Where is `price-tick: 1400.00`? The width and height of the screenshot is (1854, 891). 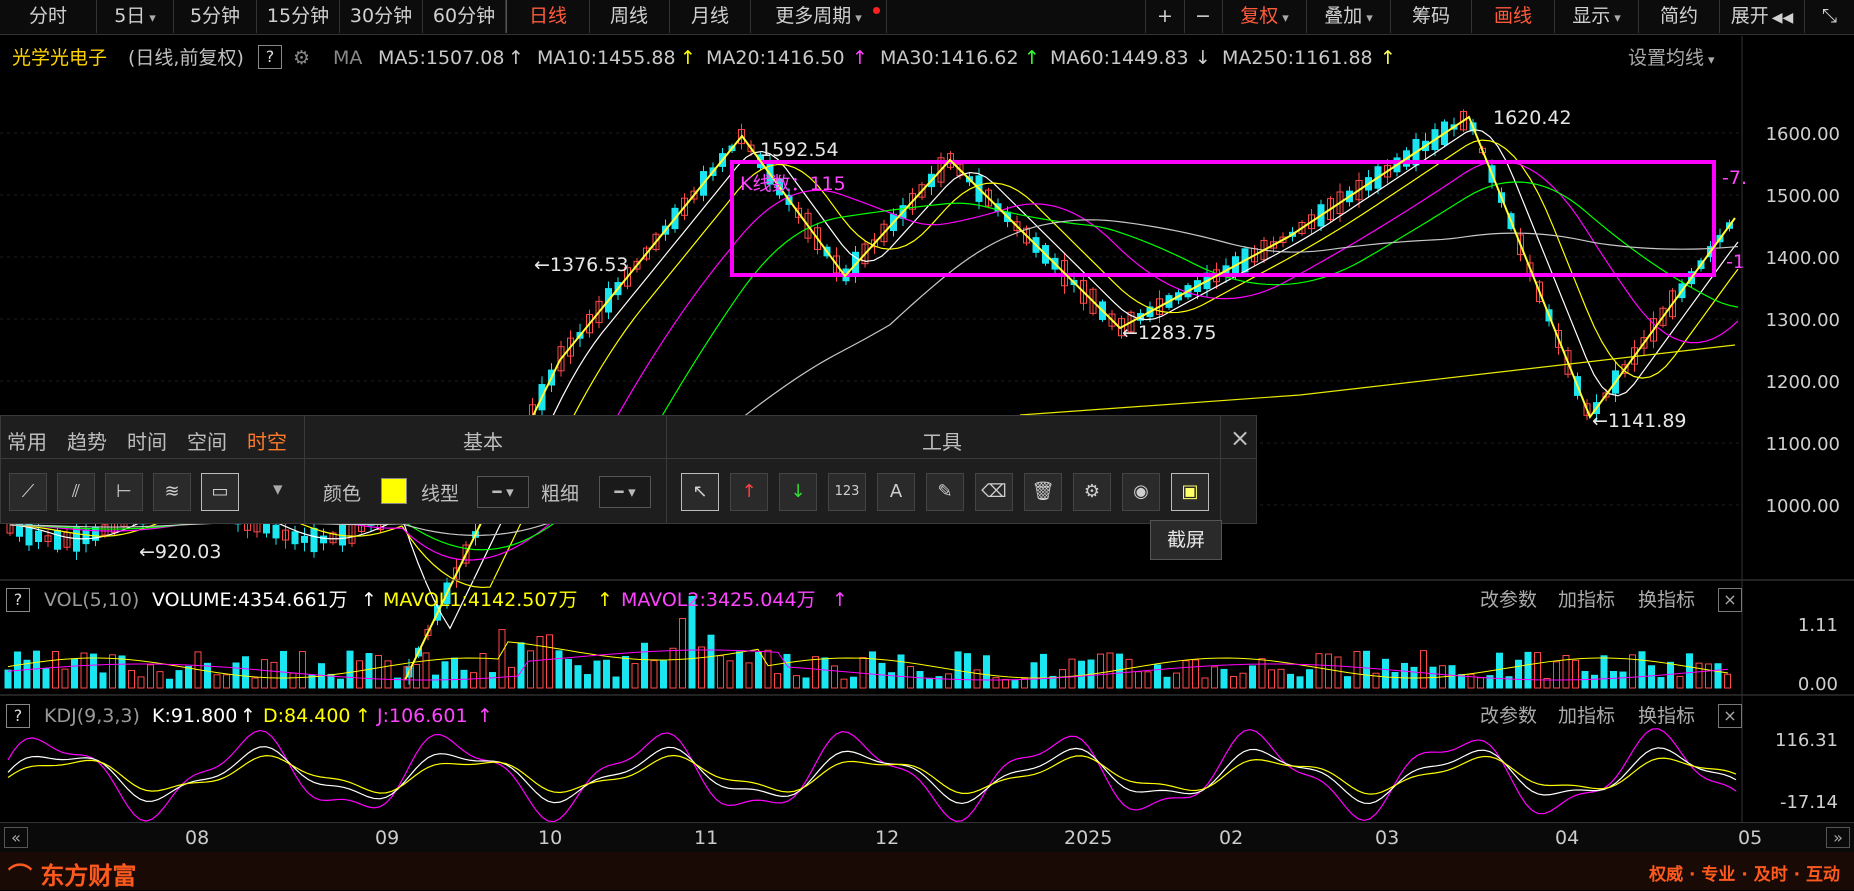 price-tick: 1400.00 is located at coordinates (1803, 258).